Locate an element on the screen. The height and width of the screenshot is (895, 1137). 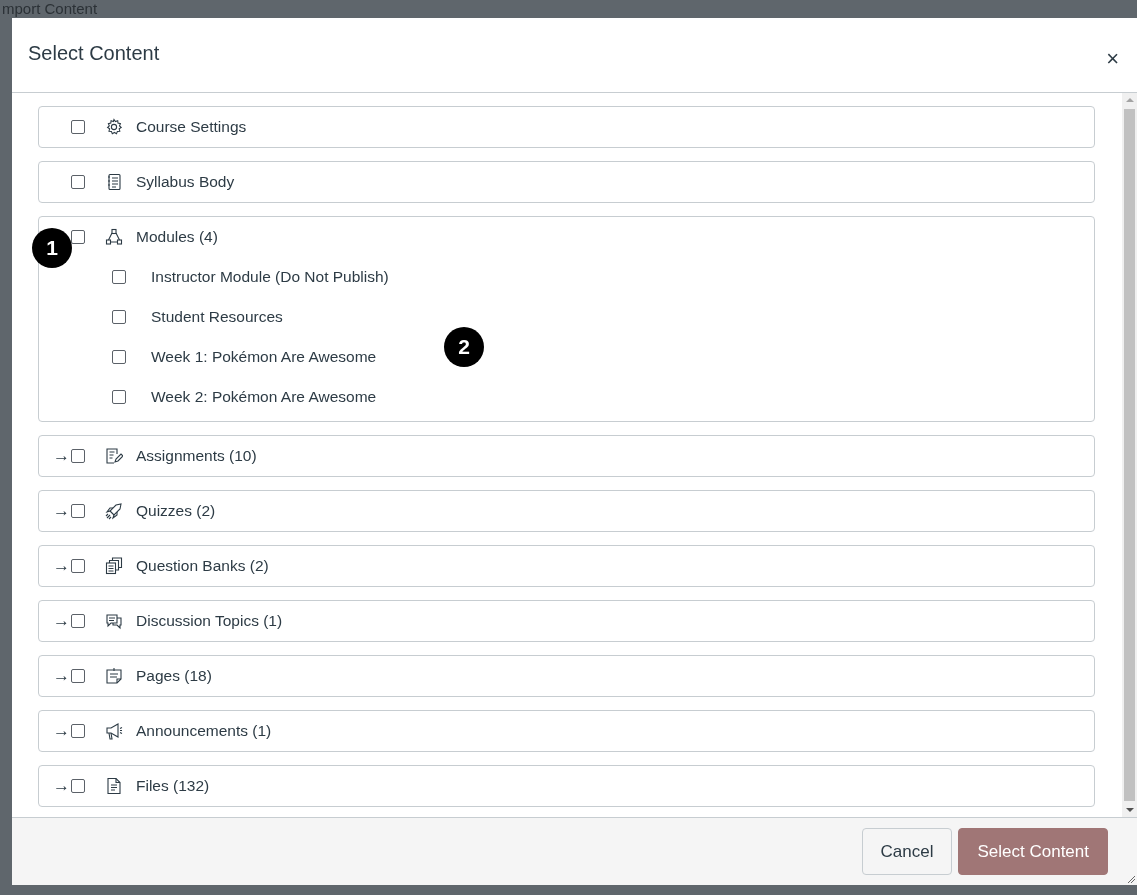
select-button: Select Content is located at coordinates (1033, 851).